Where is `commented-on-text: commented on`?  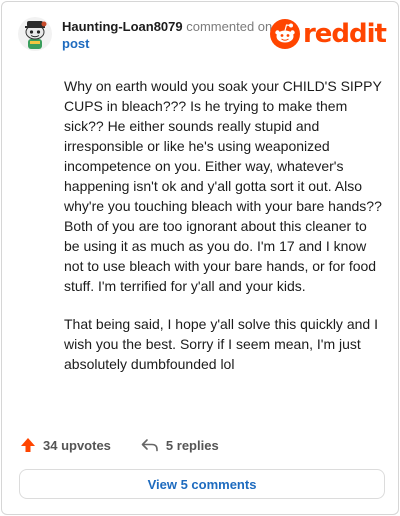 commented-on-text: commented on is located at coordinates (229, 26).